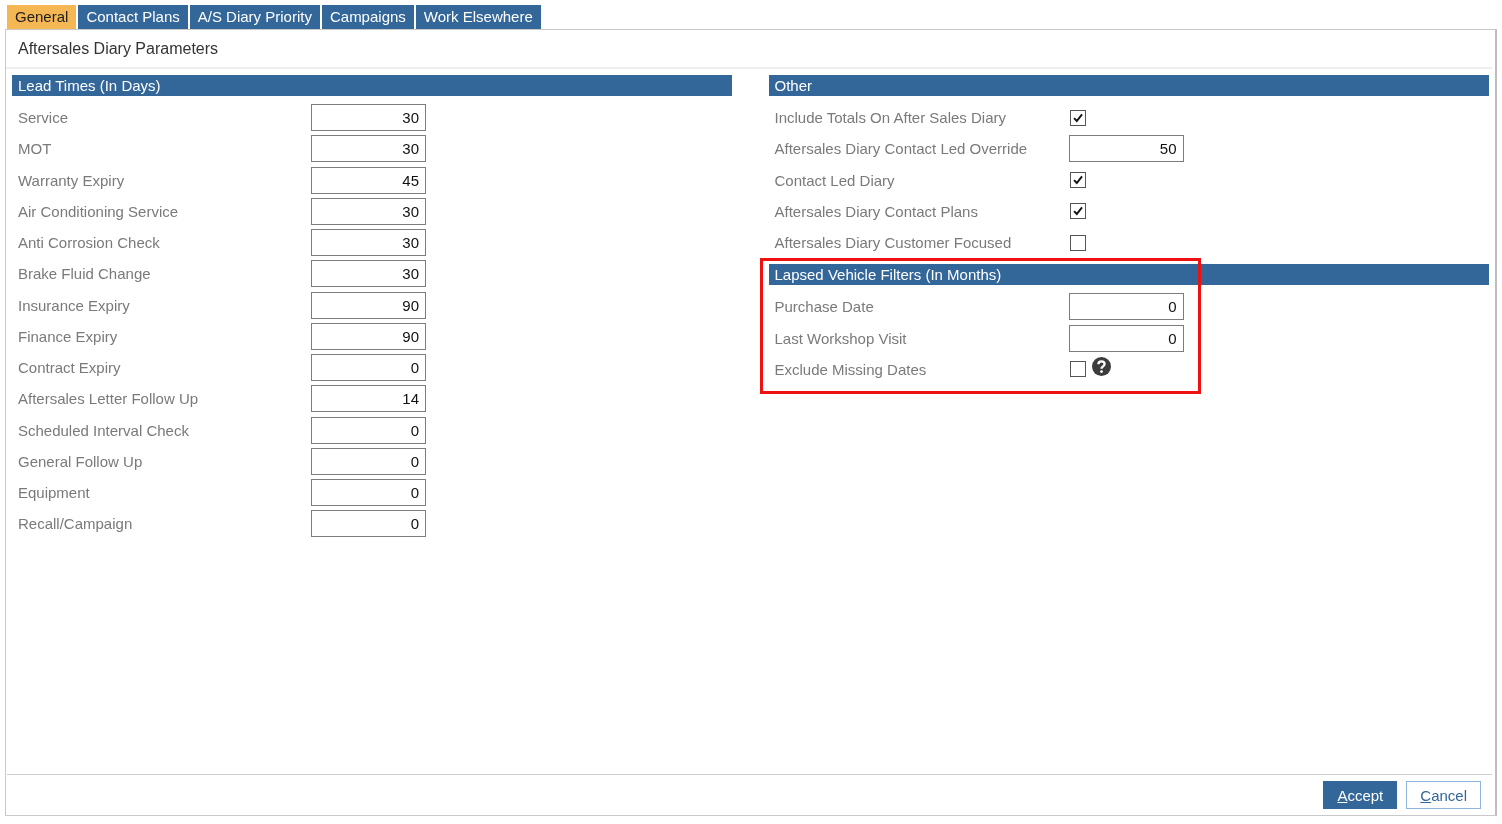 Image resolution: width=1502 pixels, height=824 pixels. I want to click on field-label: Warranty Expiry, so click(71, 180).